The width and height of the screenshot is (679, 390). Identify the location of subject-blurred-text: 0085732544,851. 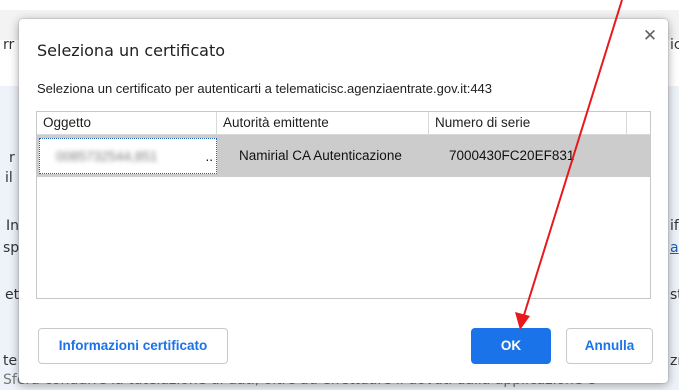
(107, 156).